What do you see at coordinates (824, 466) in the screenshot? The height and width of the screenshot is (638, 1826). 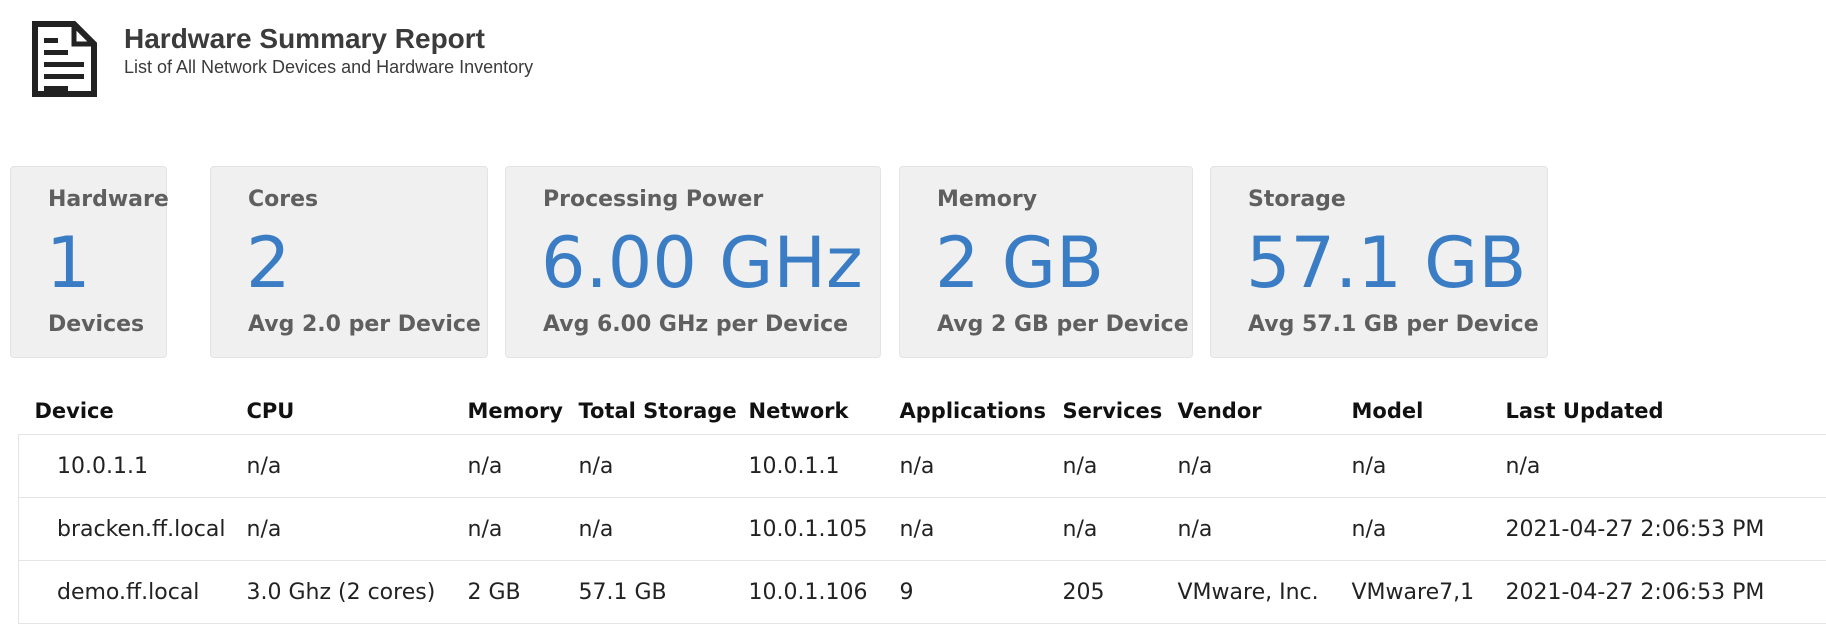 I see `network-cell: 10.0.1.1` at bounding box center [824, 466].